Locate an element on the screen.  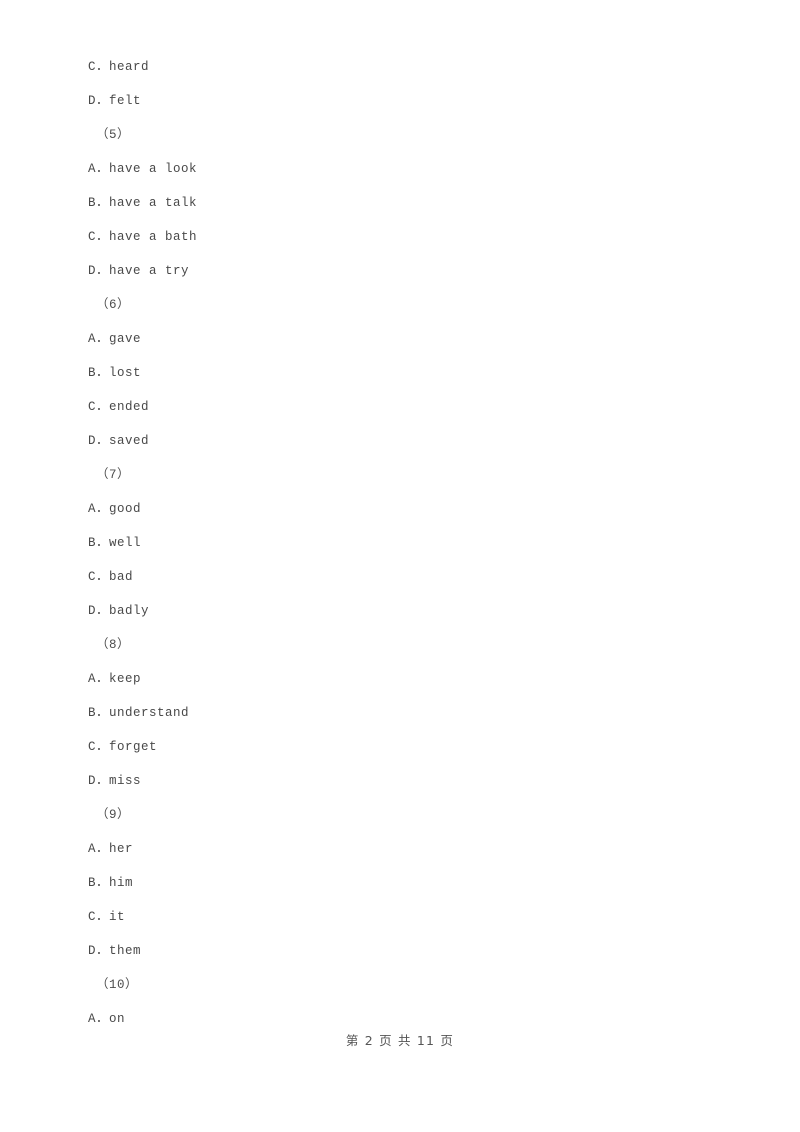
answer-option: A．have a look is located at coordinates (143, 169).